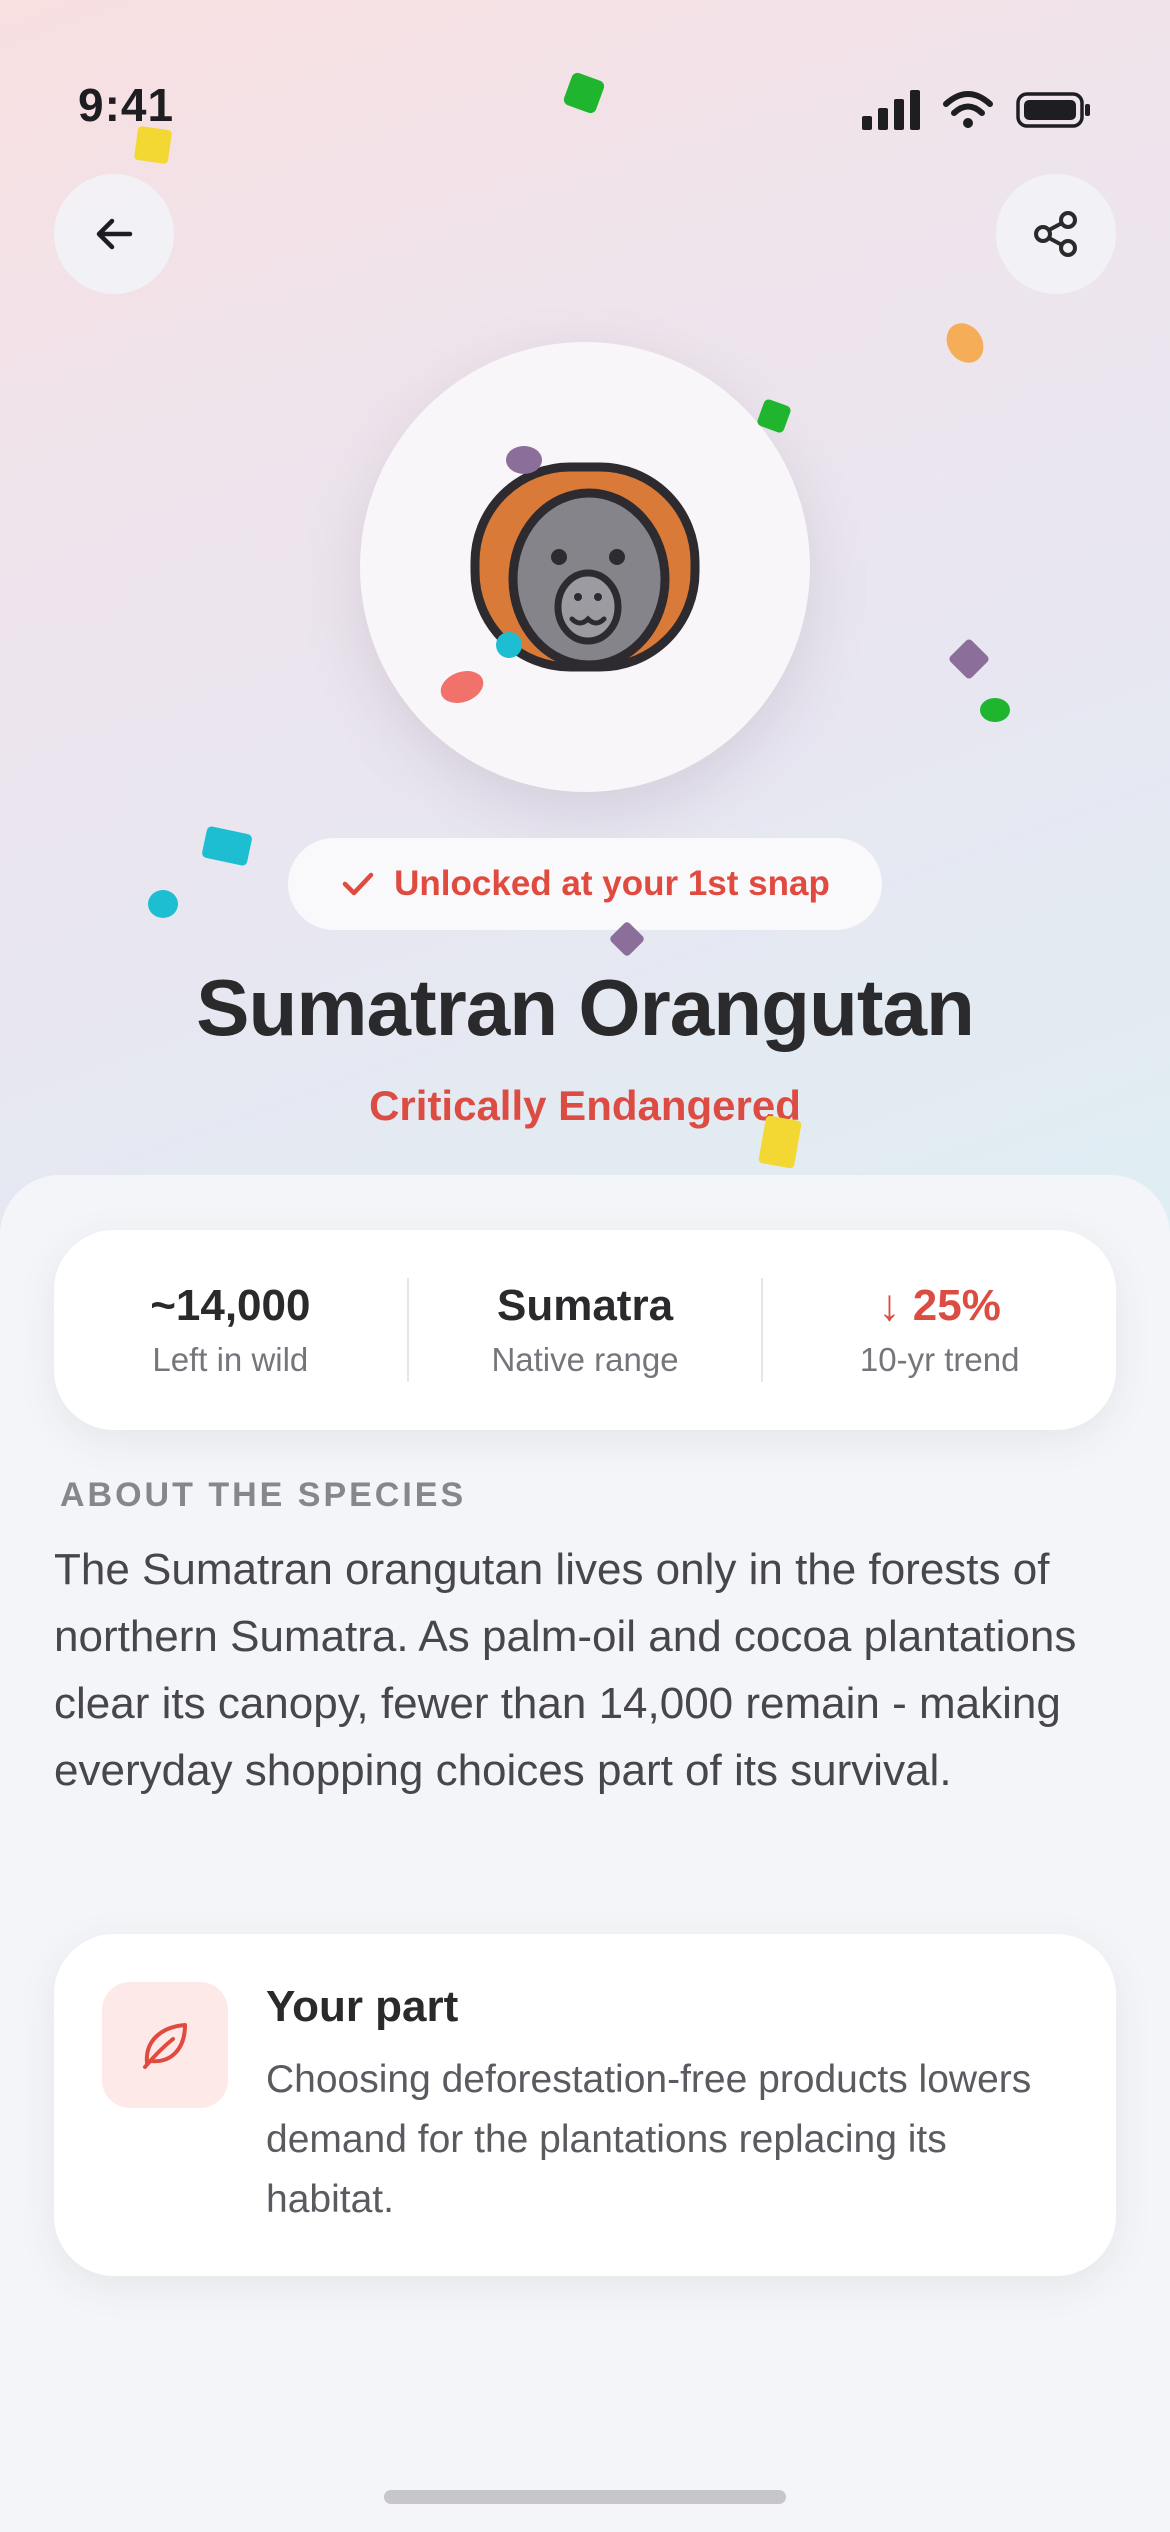 This screenshot has height=2532, width=1170. I want to click on part-icon-box, so click(165, 2045).